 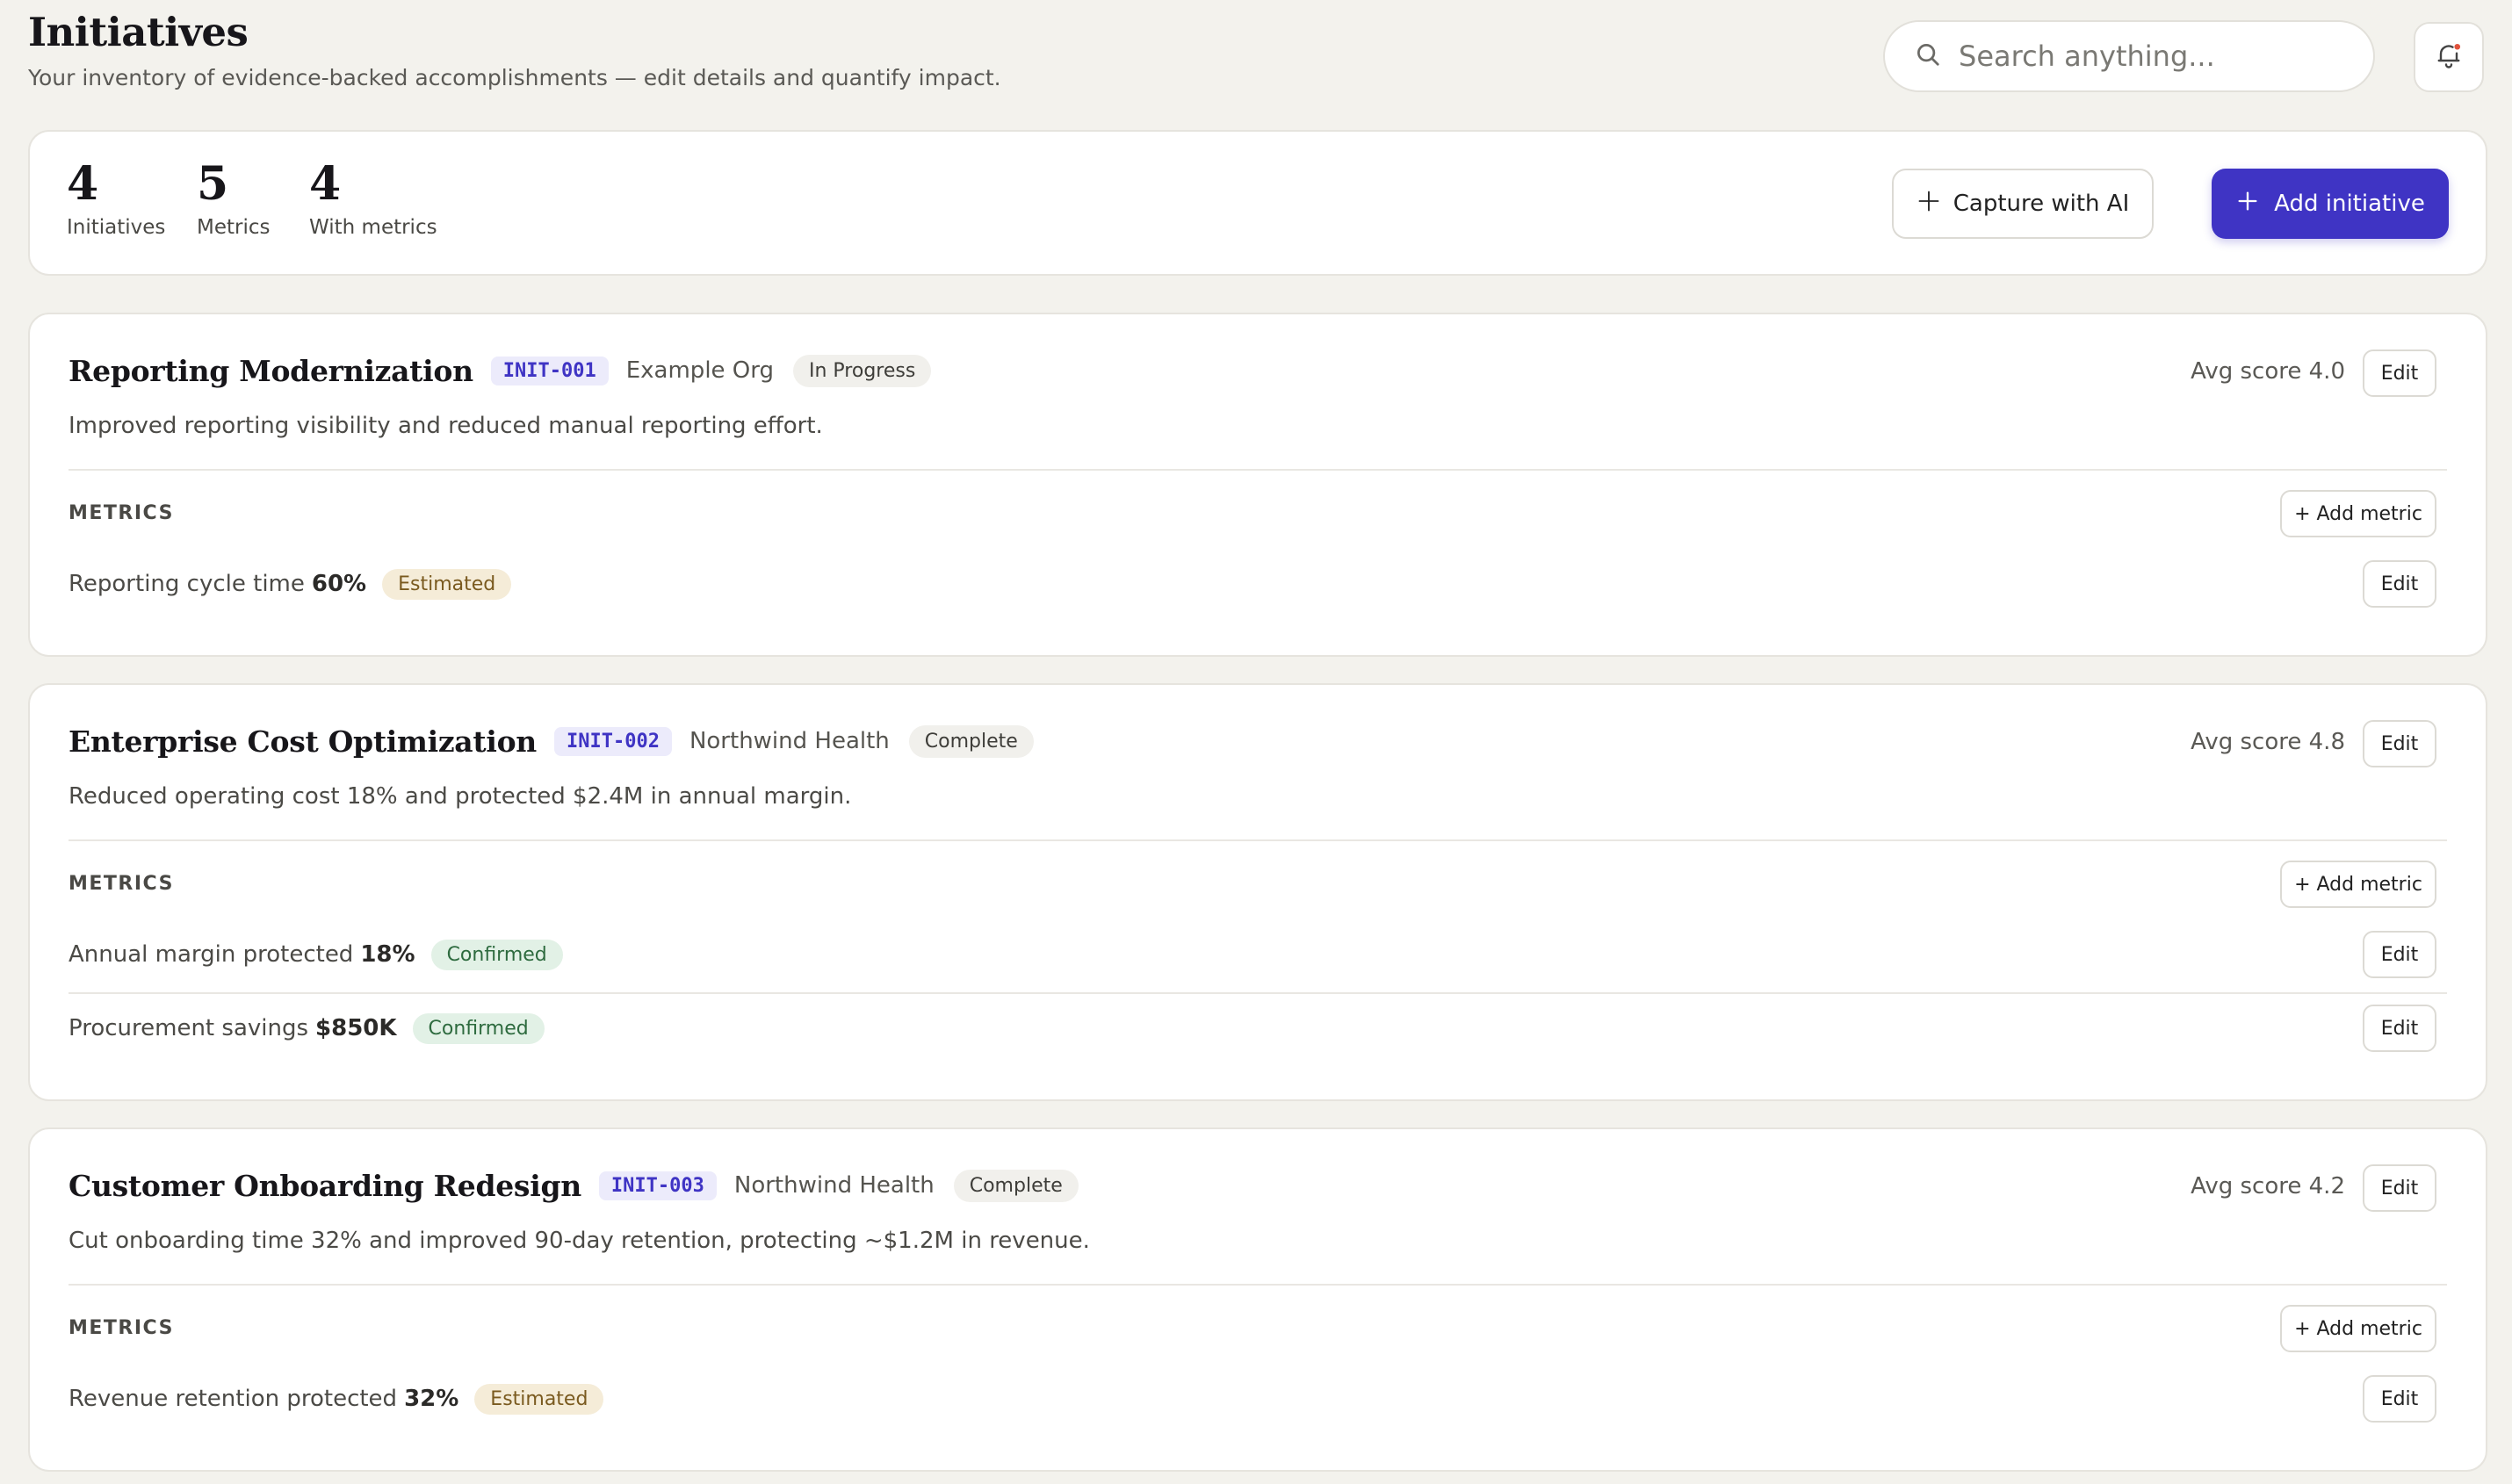 What do you see at coordinates (387, 954) in the screenshot?
I see `metric-value: 18%` at bounding box center [387, 954].